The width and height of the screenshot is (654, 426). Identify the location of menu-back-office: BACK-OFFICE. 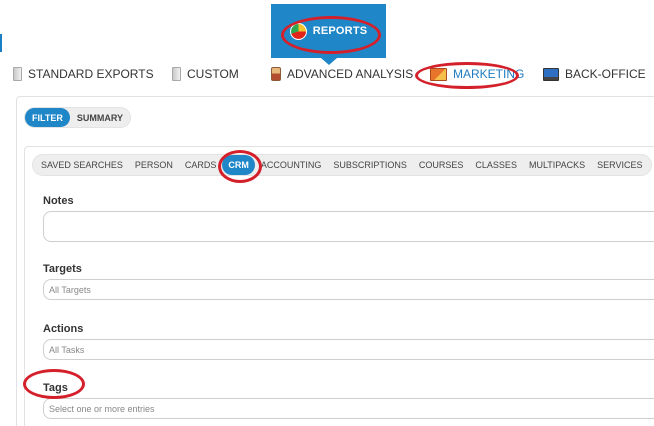
(594, 74).